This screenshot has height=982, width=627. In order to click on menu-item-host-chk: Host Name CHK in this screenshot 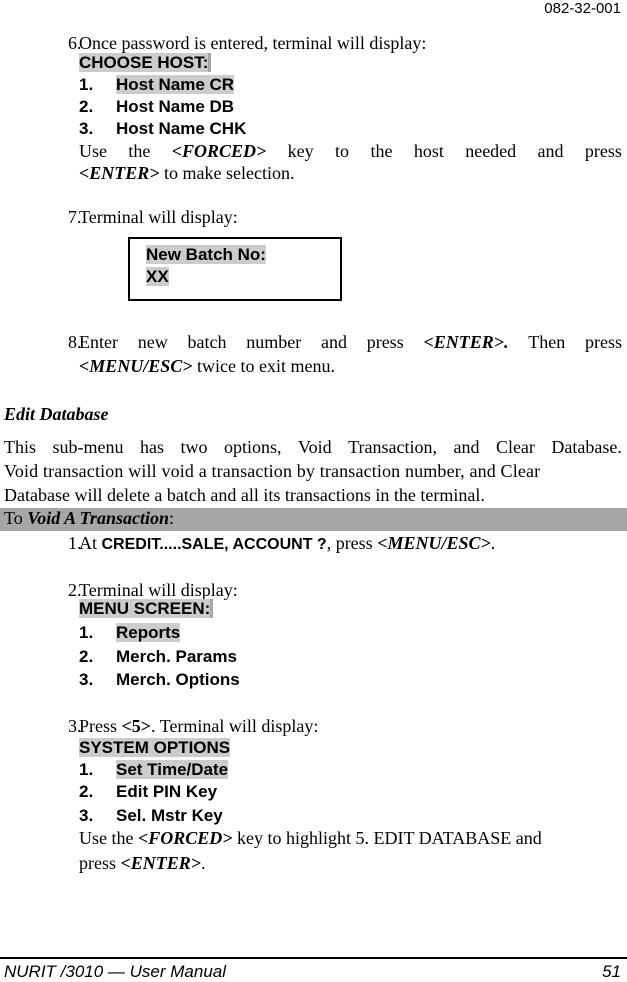, I will do `click(181, 128)`.